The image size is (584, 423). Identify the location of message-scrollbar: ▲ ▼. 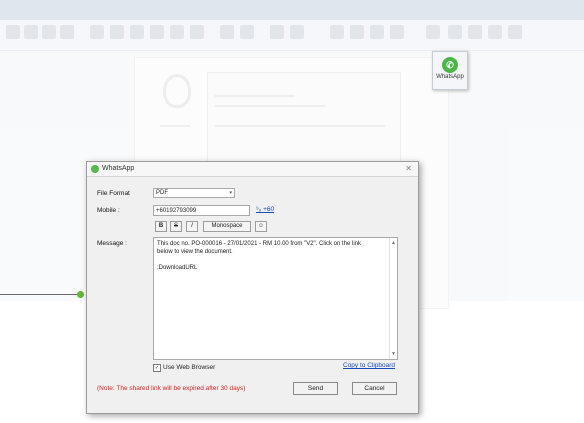
(393, 298).